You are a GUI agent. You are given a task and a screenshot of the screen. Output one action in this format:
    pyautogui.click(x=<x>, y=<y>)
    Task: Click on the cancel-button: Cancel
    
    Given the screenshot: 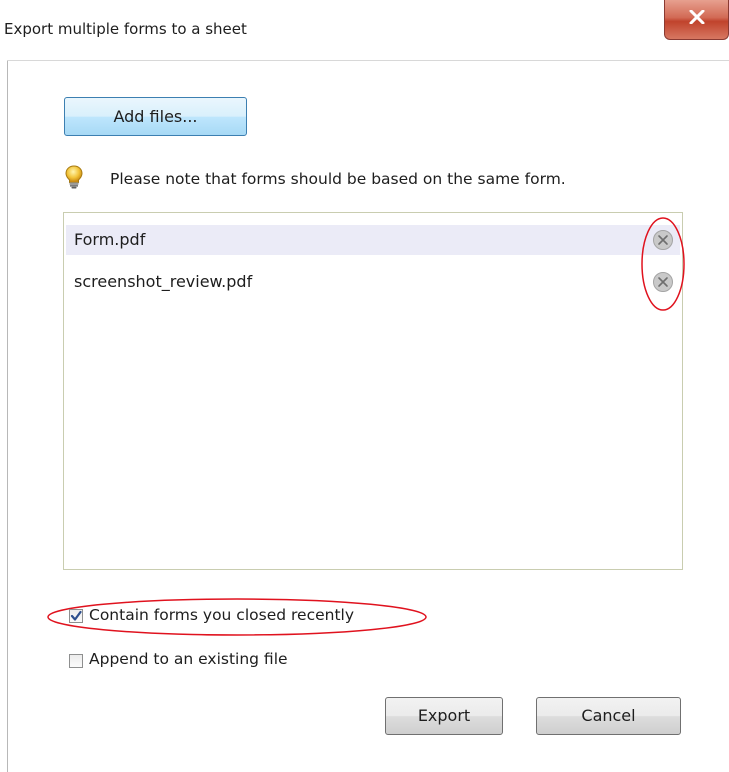 What is the action you would take?
    pyautogui.click(x=608, y=716)
    